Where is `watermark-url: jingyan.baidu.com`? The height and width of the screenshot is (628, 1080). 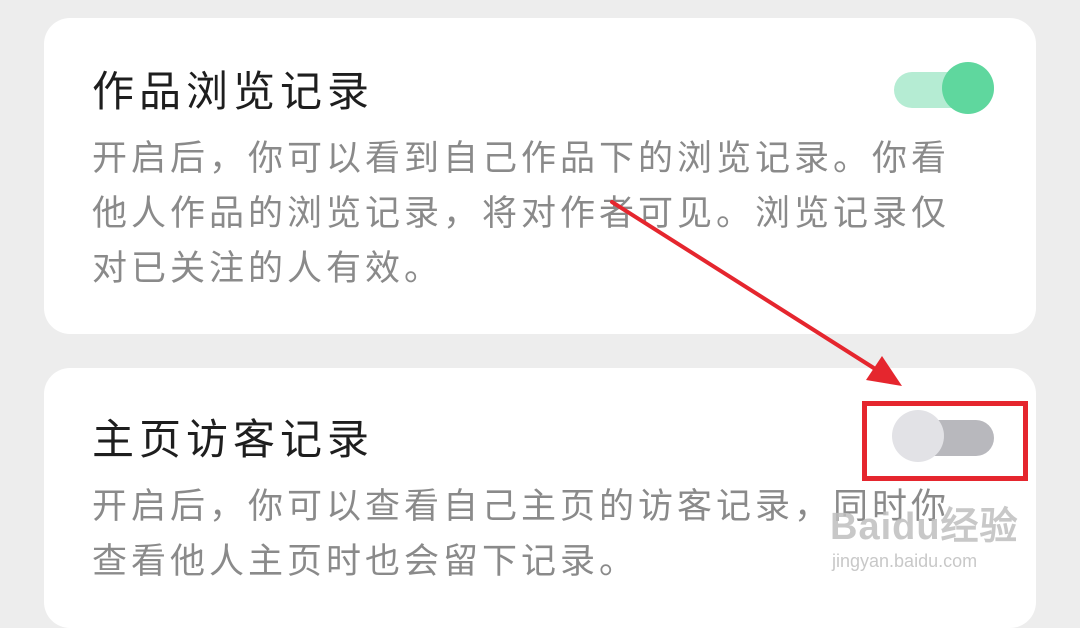
watermark-url: jingyan.baidu.com is located at coordinates (905, 561).